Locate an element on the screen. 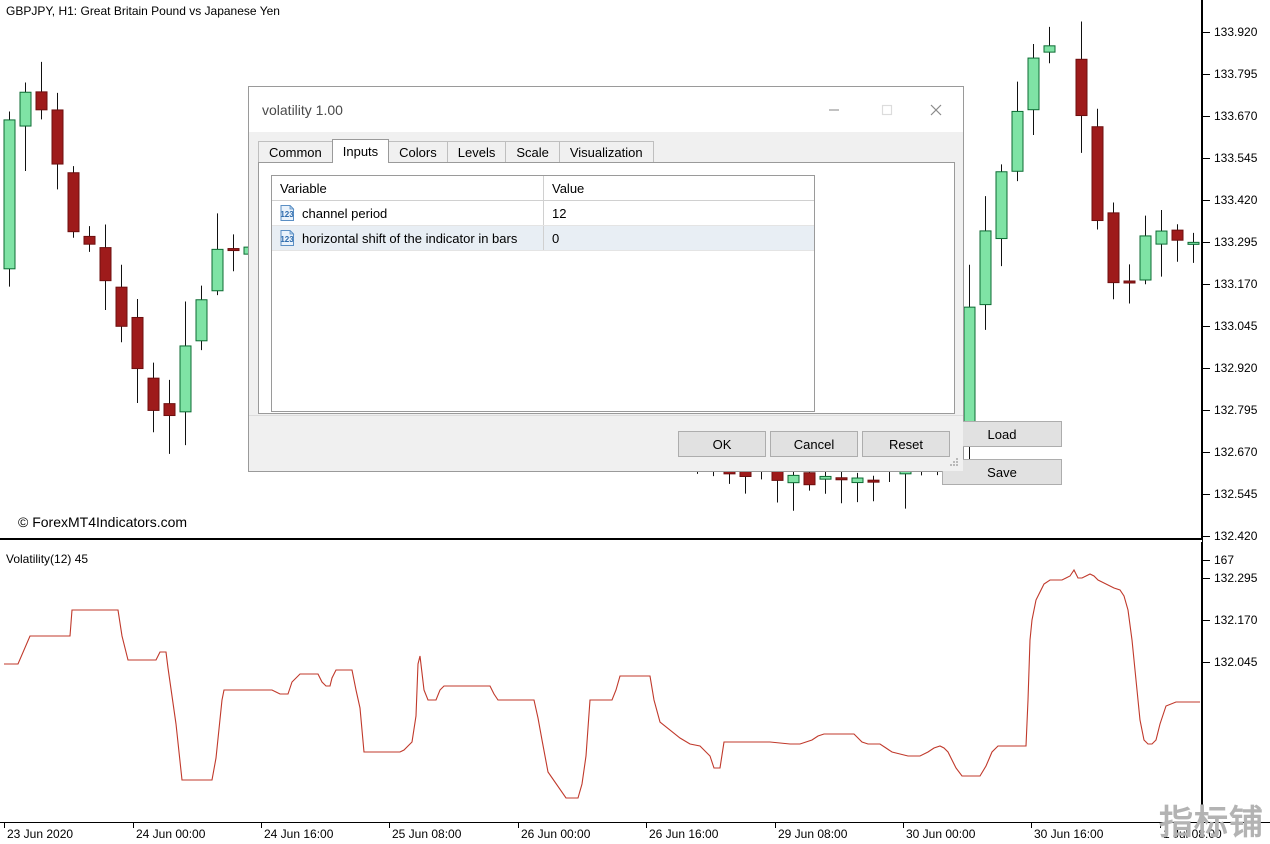 This screenshot has width=1270, height=844. number-input-icon: 123 is located at coordinates (287, 238).